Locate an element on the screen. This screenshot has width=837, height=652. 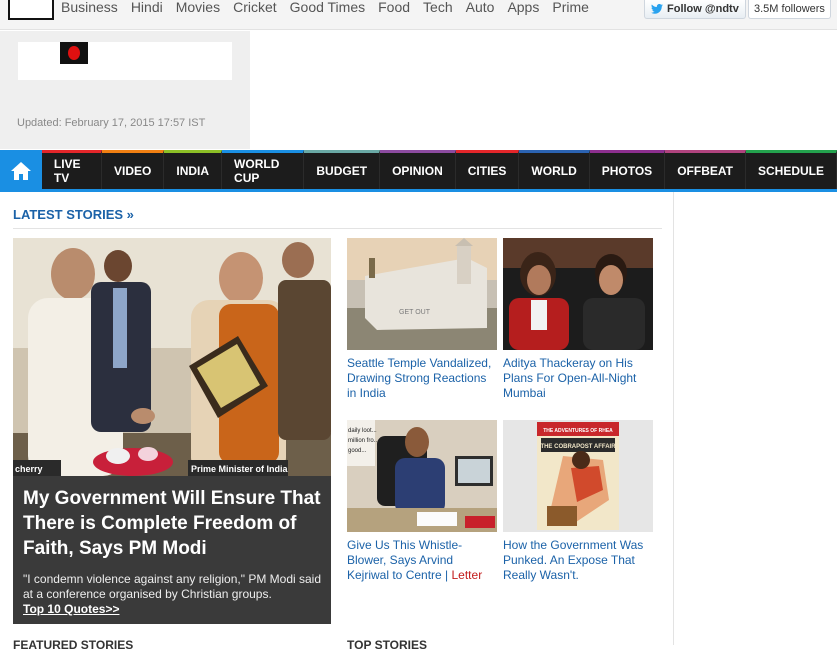
home-button is located at coordinates (21, 169).